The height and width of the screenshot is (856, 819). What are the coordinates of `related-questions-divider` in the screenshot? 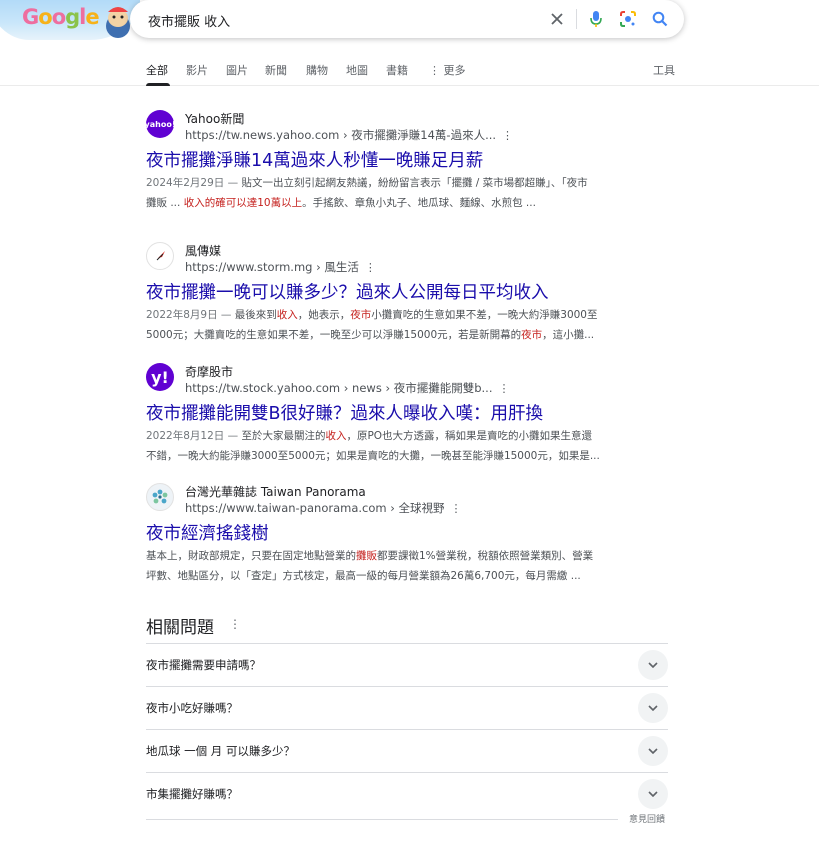 It's located at (382, 819).